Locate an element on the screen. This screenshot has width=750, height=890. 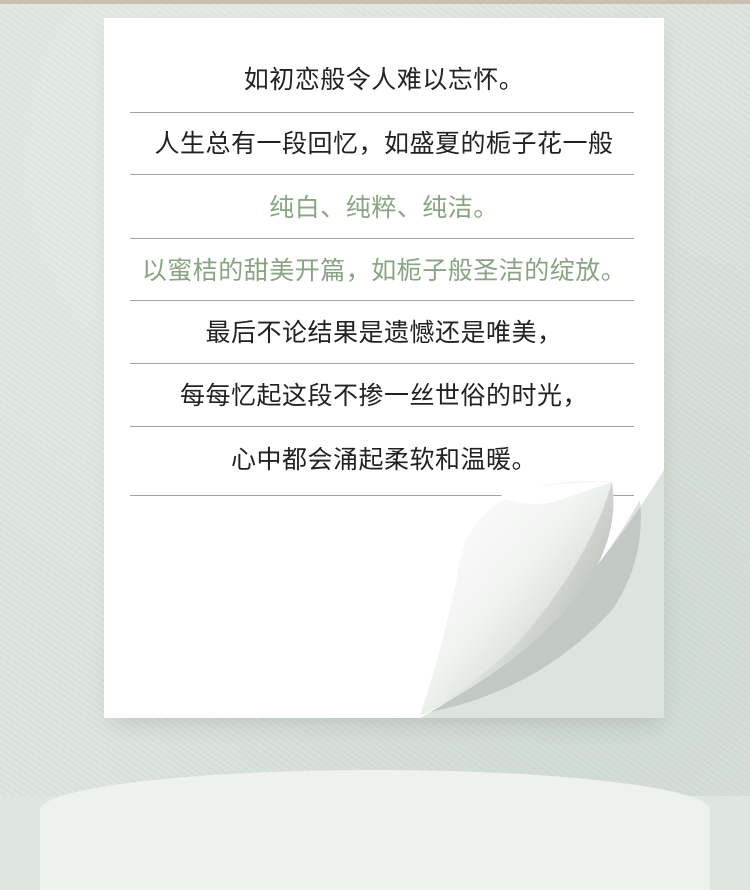
poem-line-1: 如初恋般令人难以忘怀。 is located at coordinates (384, 79).